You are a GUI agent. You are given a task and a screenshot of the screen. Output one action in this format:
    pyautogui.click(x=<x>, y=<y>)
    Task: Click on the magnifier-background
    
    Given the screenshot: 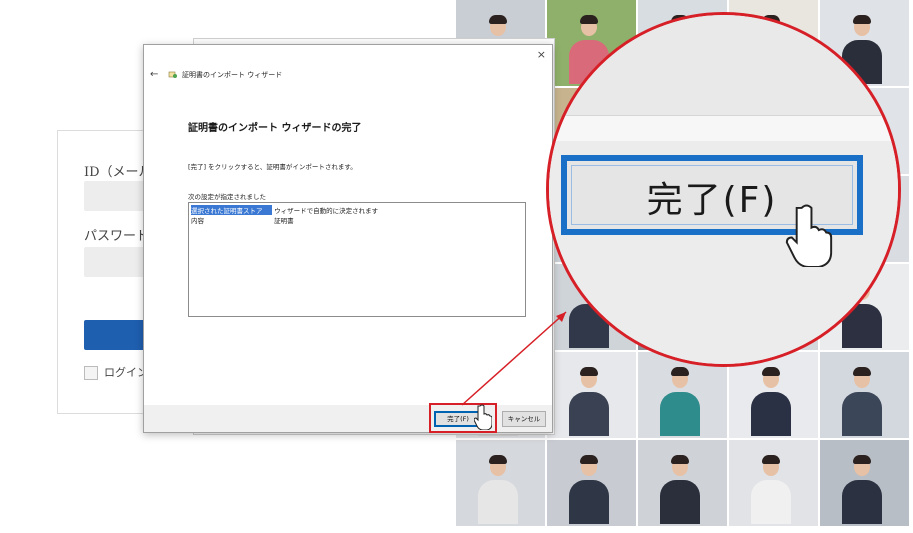 What is the action you would take?
    pyautogui.click(x=723, y=65)
    